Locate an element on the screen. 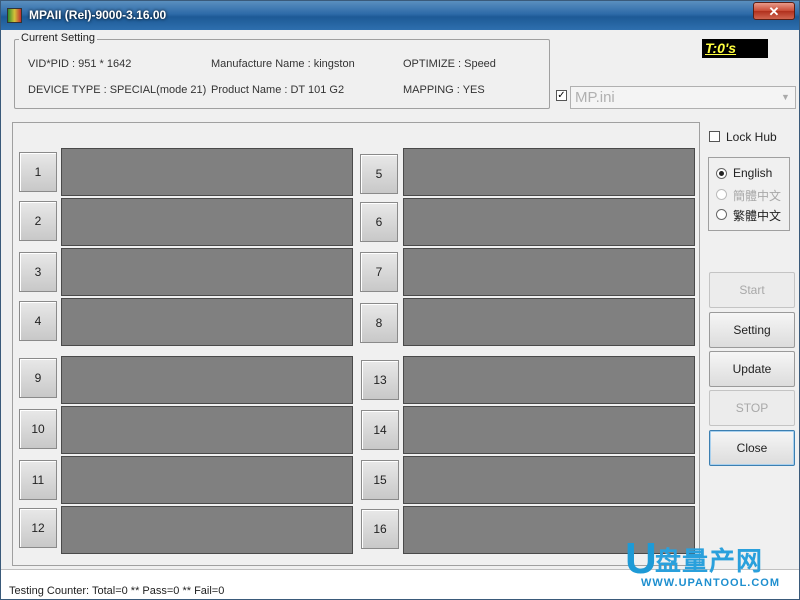 The image size is (800, 600). product-name-text: Product Name : DT 101 G2 is located at coordinates (278, 90).